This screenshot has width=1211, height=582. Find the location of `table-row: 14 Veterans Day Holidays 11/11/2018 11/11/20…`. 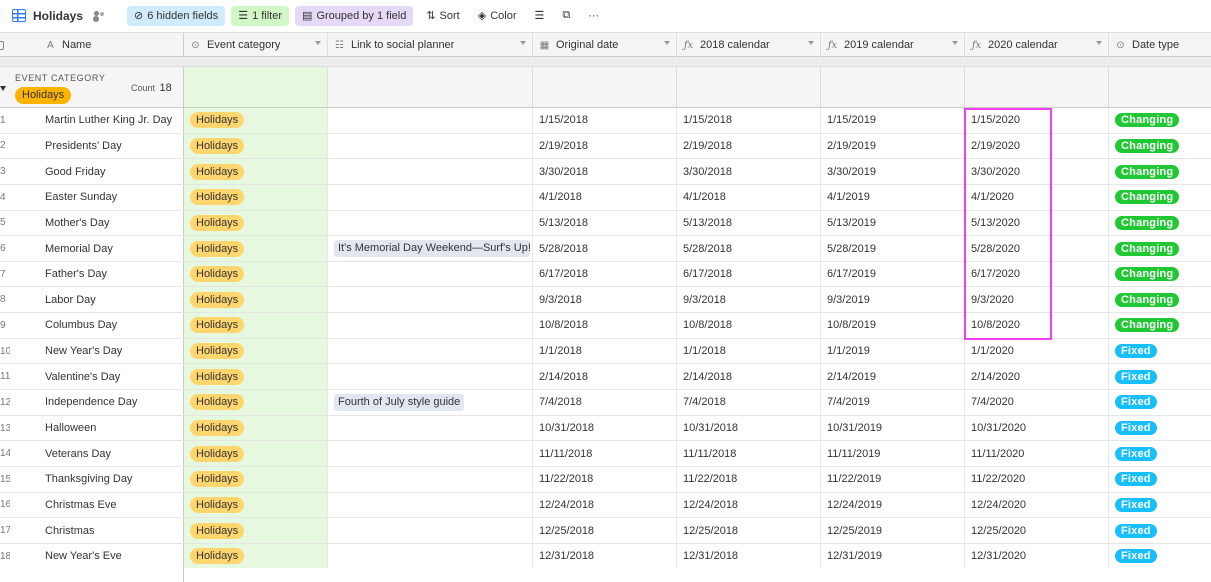

table-row: 14 Veterans Day Holidays 11/11/2018 11/11/20… is located at coordinates (605, 454).